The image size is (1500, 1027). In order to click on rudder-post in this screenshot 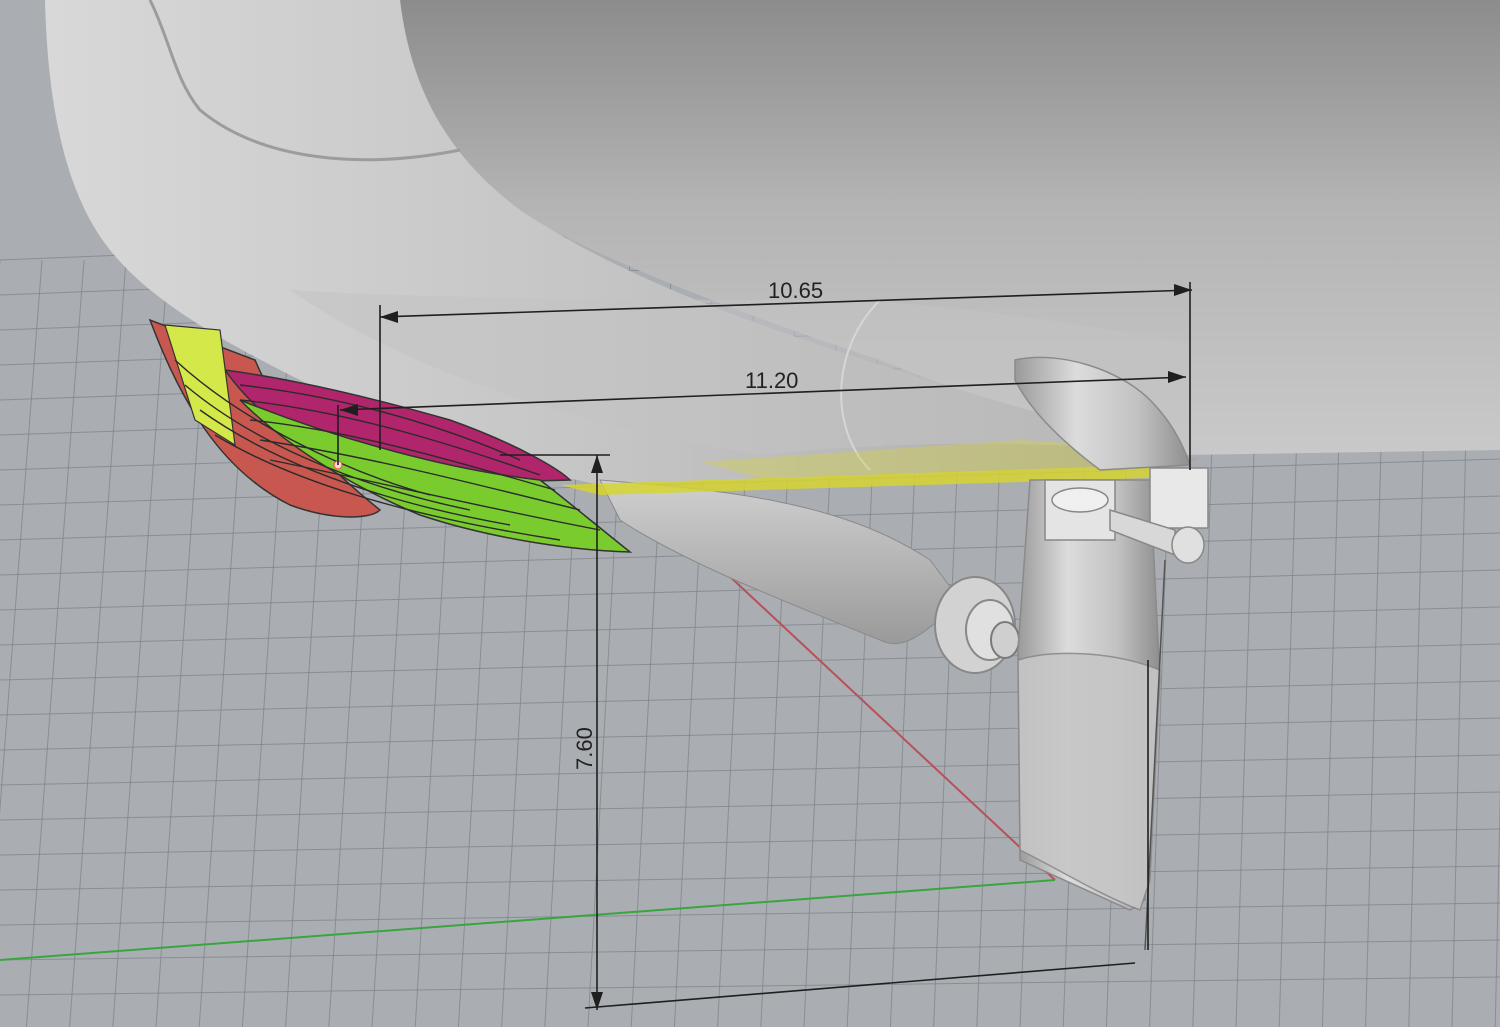, I will do `click(1179, 498)`.